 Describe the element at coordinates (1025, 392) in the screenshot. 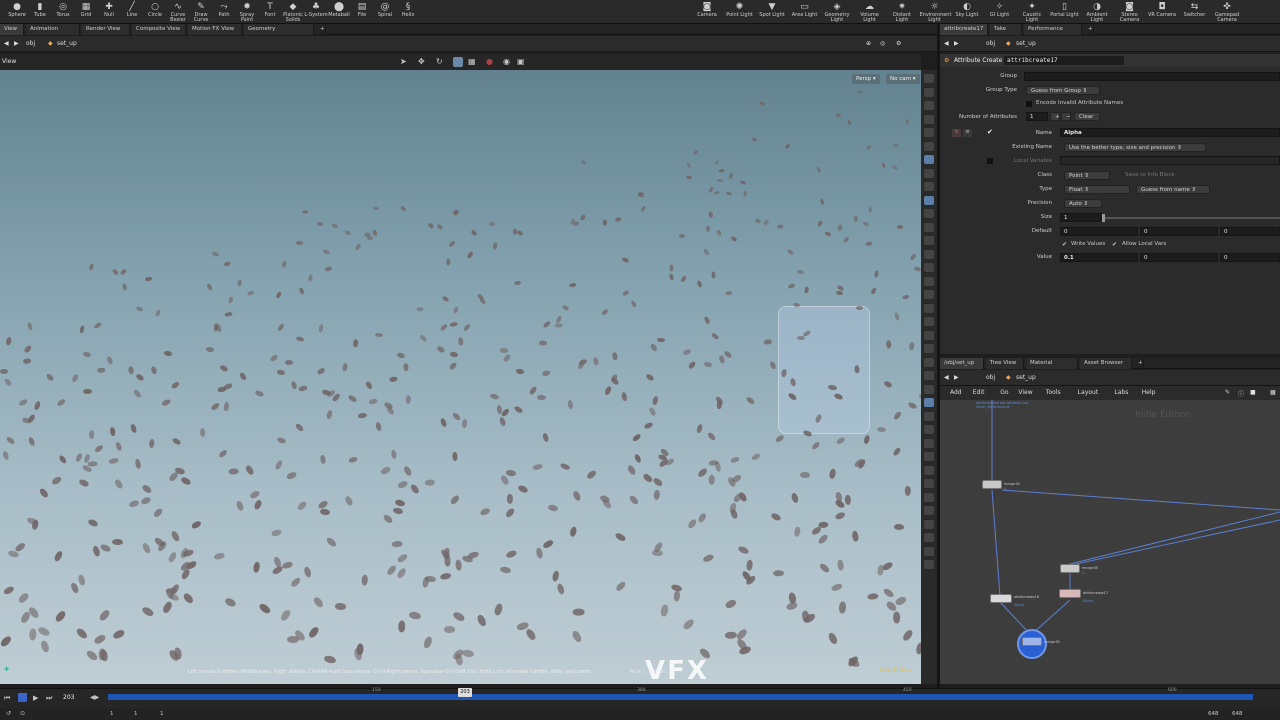

I see `net-menu-view: View` at that location.